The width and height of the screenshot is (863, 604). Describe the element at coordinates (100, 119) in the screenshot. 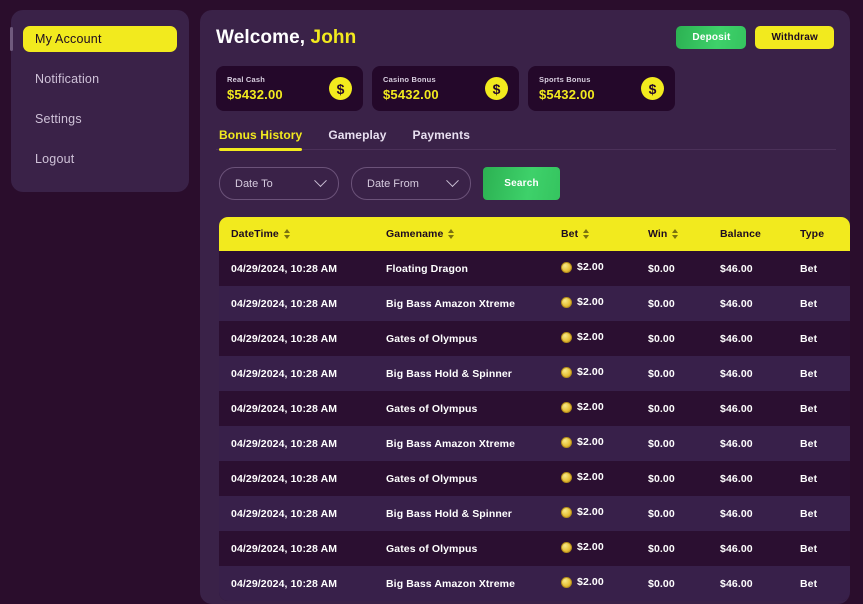

I see `sidebar-item-settings: Settings` at that location.